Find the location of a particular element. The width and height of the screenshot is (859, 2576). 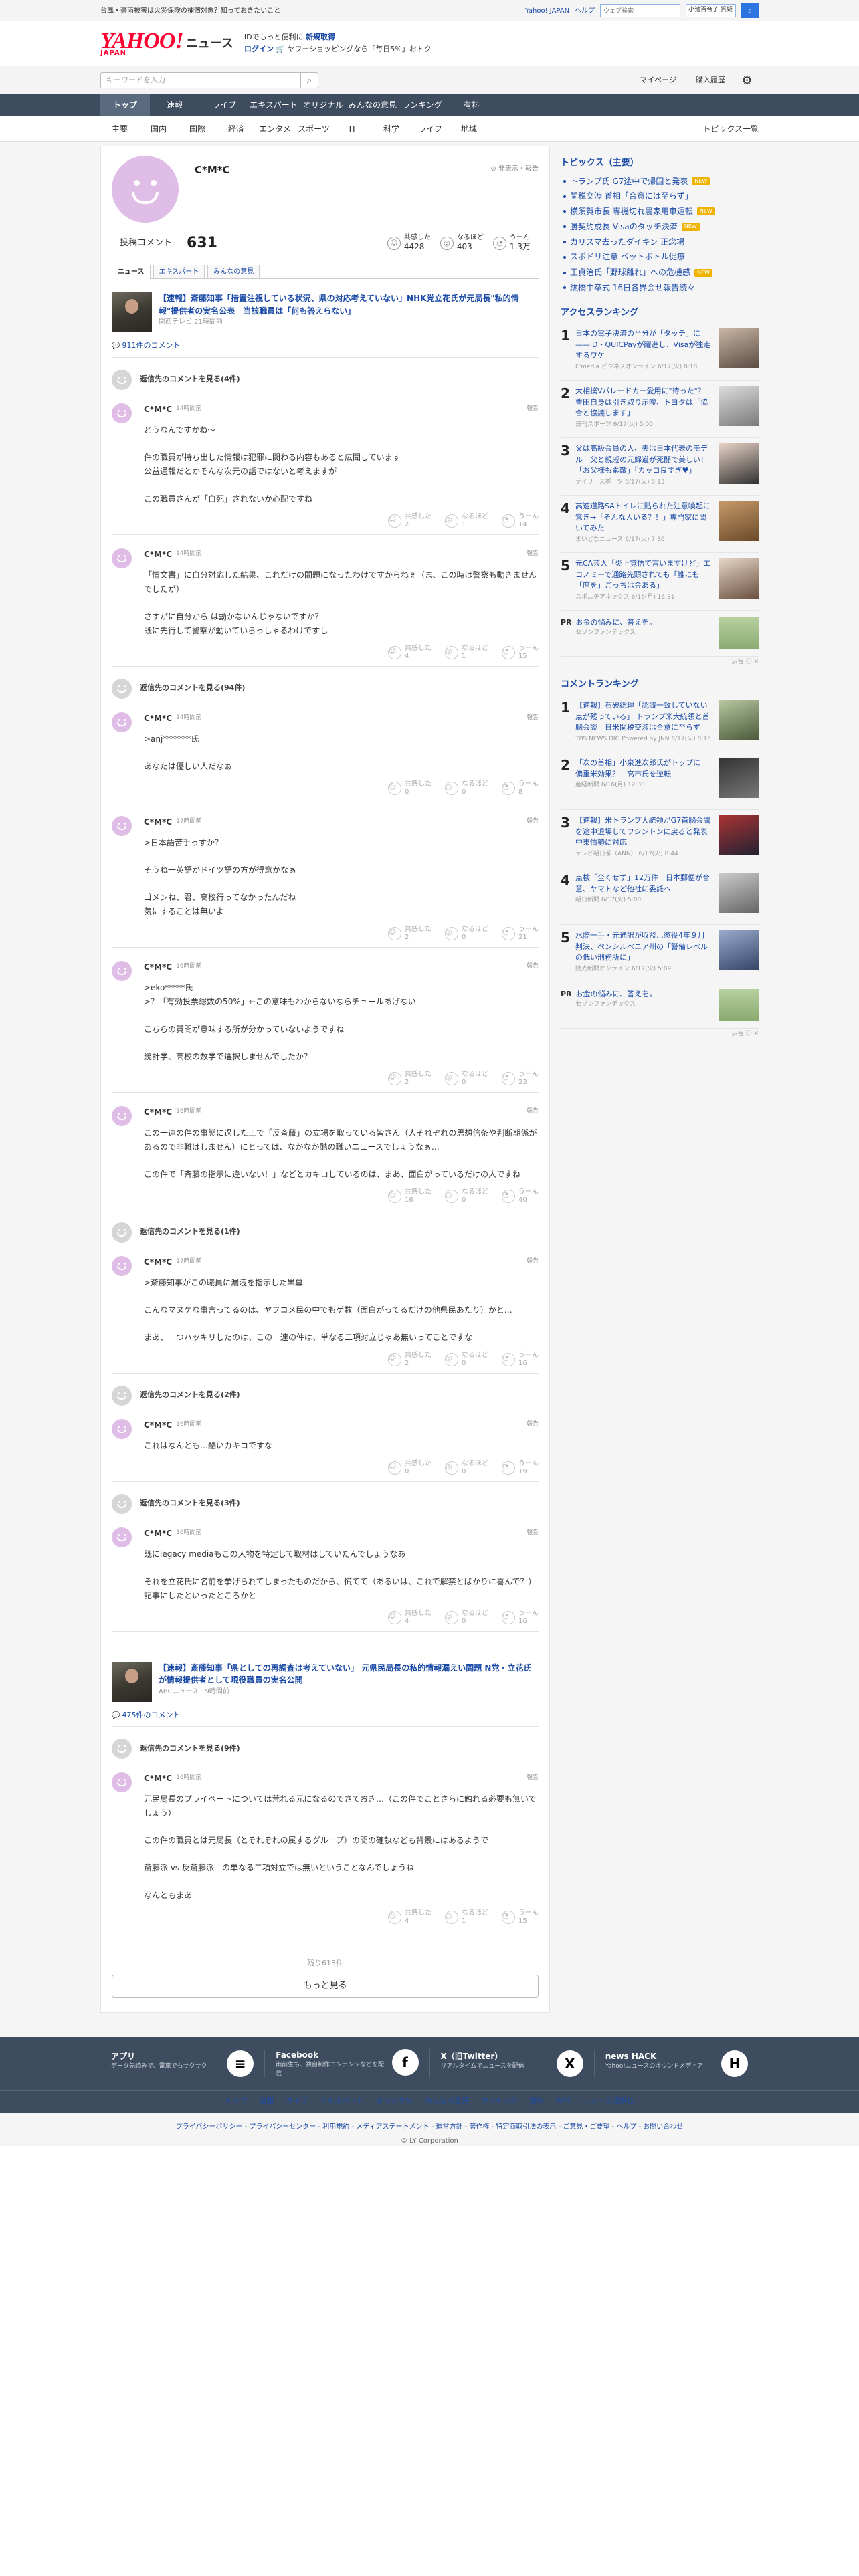

footer-nav-item: ライブ is located at coordinates (297, 2101).